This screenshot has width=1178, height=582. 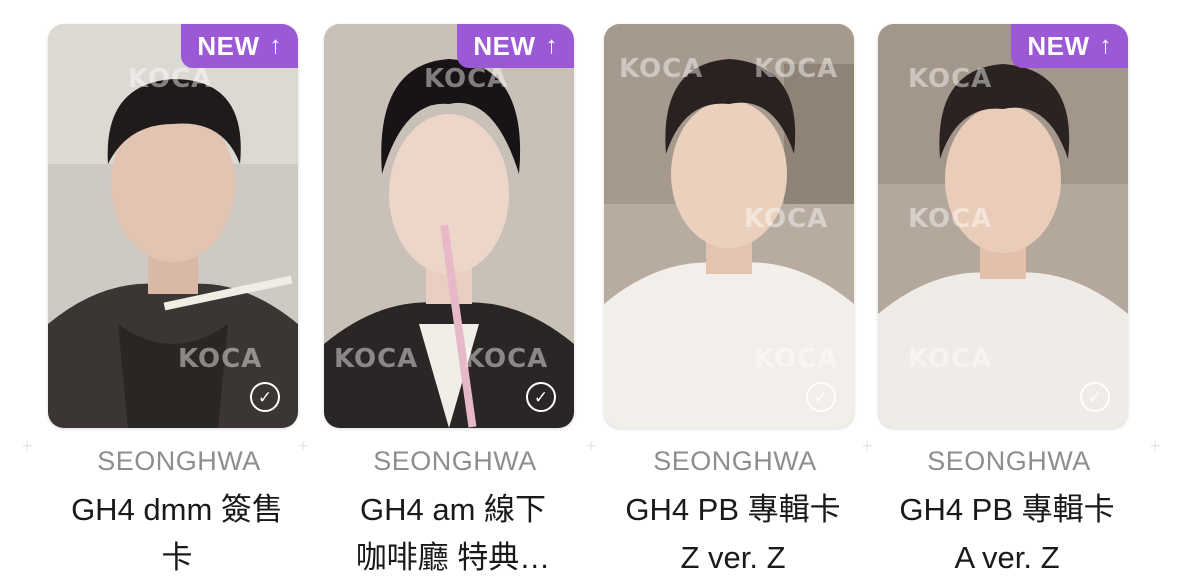 What do you see at coordinates (177, 534) in the screenshot?
I see `card-title: GH4 dmm 簽售 卡` at bounding box center [177, 534].